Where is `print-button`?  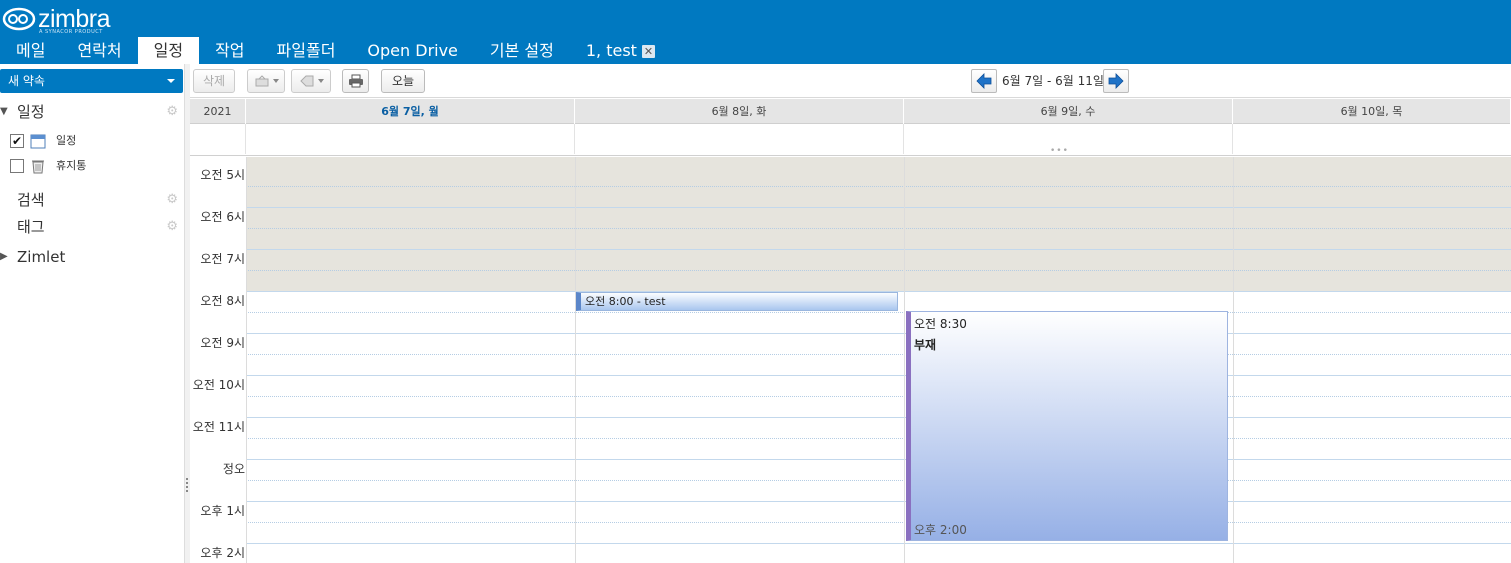
print-button is located at coordinates (355, 81).